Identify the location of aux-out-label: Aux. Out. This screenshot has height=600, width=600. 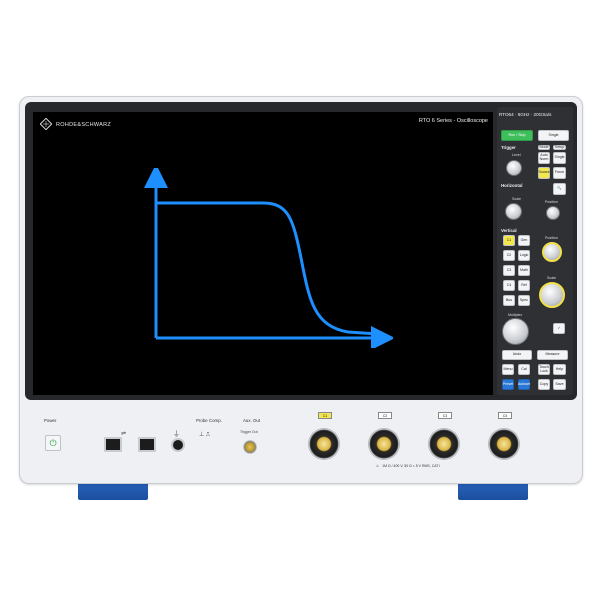
(252, 420).